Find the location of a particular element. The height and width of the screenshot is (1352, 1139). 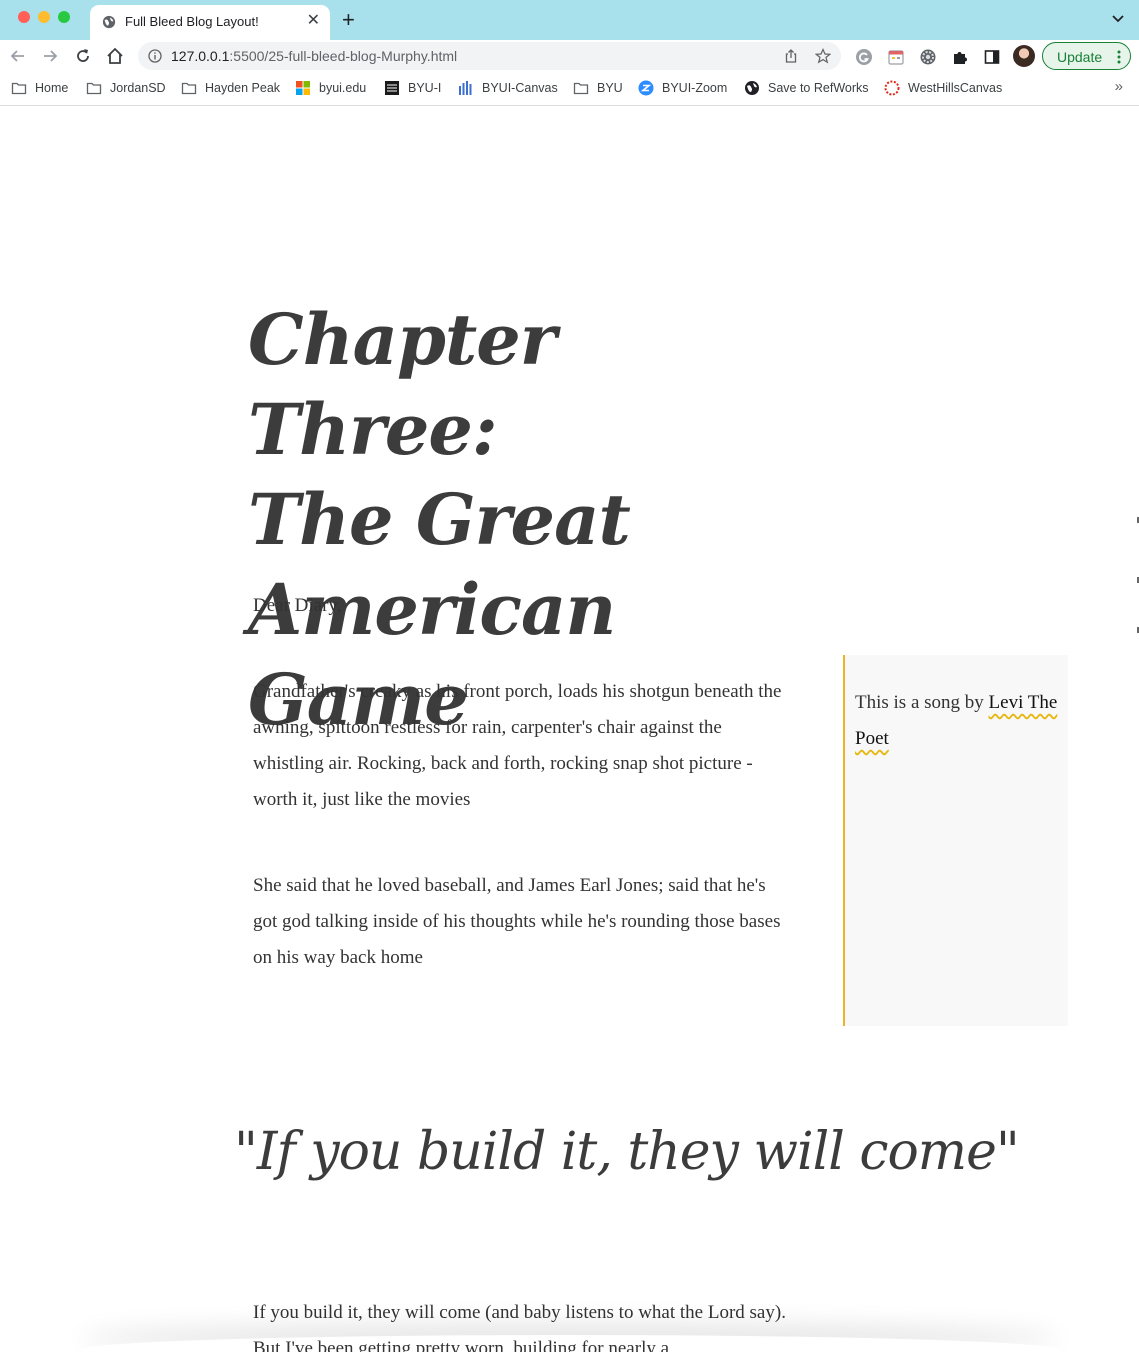

close-tab-icon: ✕ is located at coordinates (313, 21).